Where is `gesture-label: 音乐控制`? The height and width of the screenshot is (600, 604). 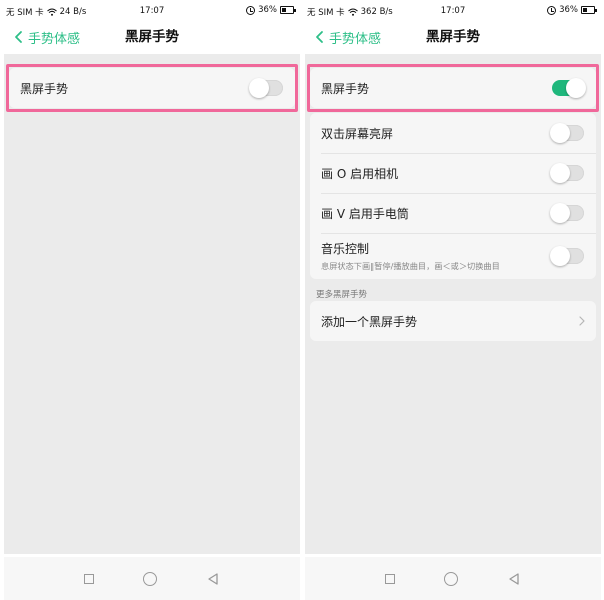
gesture-label: 音乐控制 is located at coordinates (345, 249).